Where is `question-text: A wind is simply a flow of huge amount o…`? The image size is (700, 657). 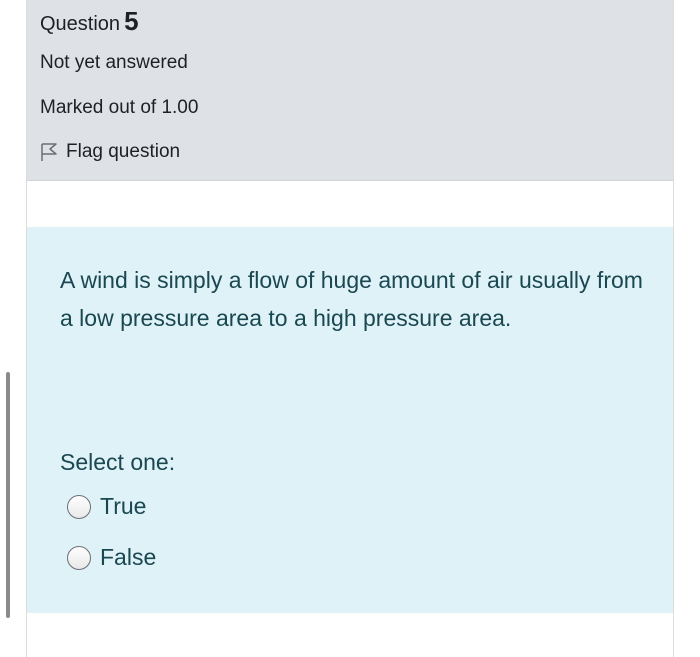
question-text: A wind is simply a flow of huge amount o… is located at coordinates (351, 299).